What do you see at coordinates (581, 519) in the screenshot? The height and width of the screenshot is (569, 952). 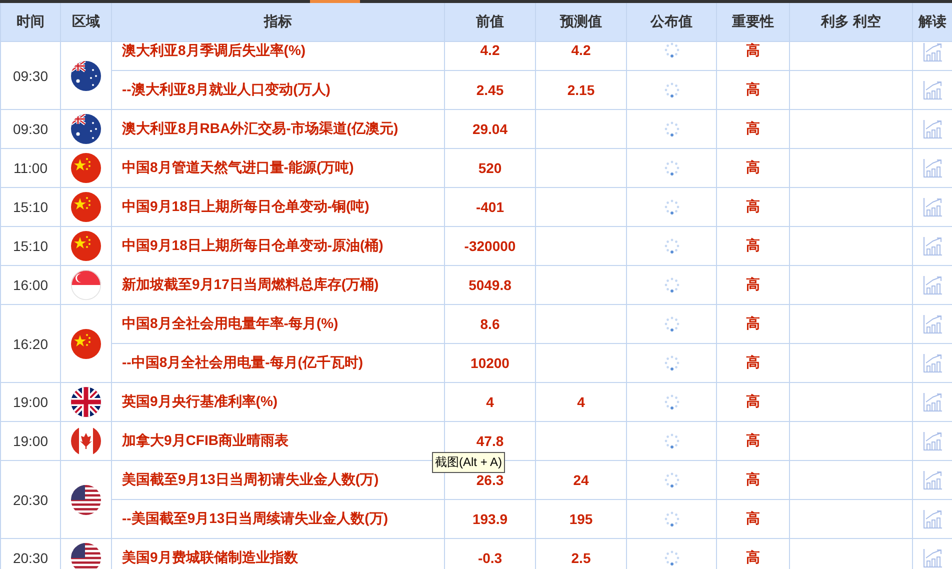 I see `forecast-value-cell: 195` at bounding box center [581, 519].